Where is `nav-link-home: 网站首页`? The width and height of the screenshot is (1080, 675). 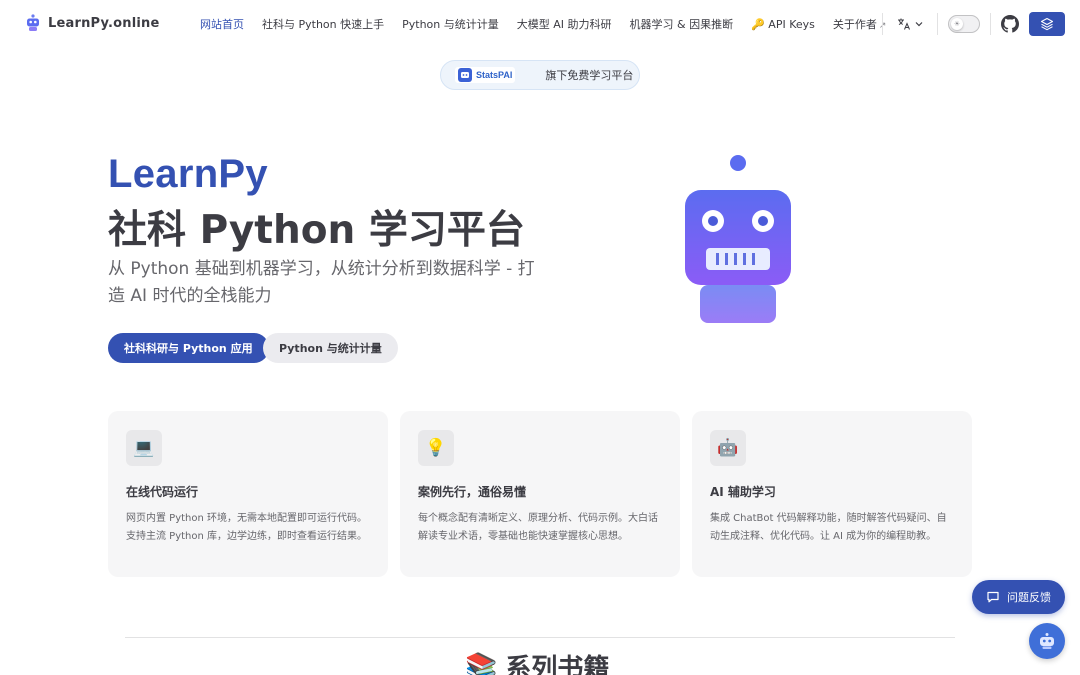
nav-link-home: 网站首页 is located at coordinates (222, 24).